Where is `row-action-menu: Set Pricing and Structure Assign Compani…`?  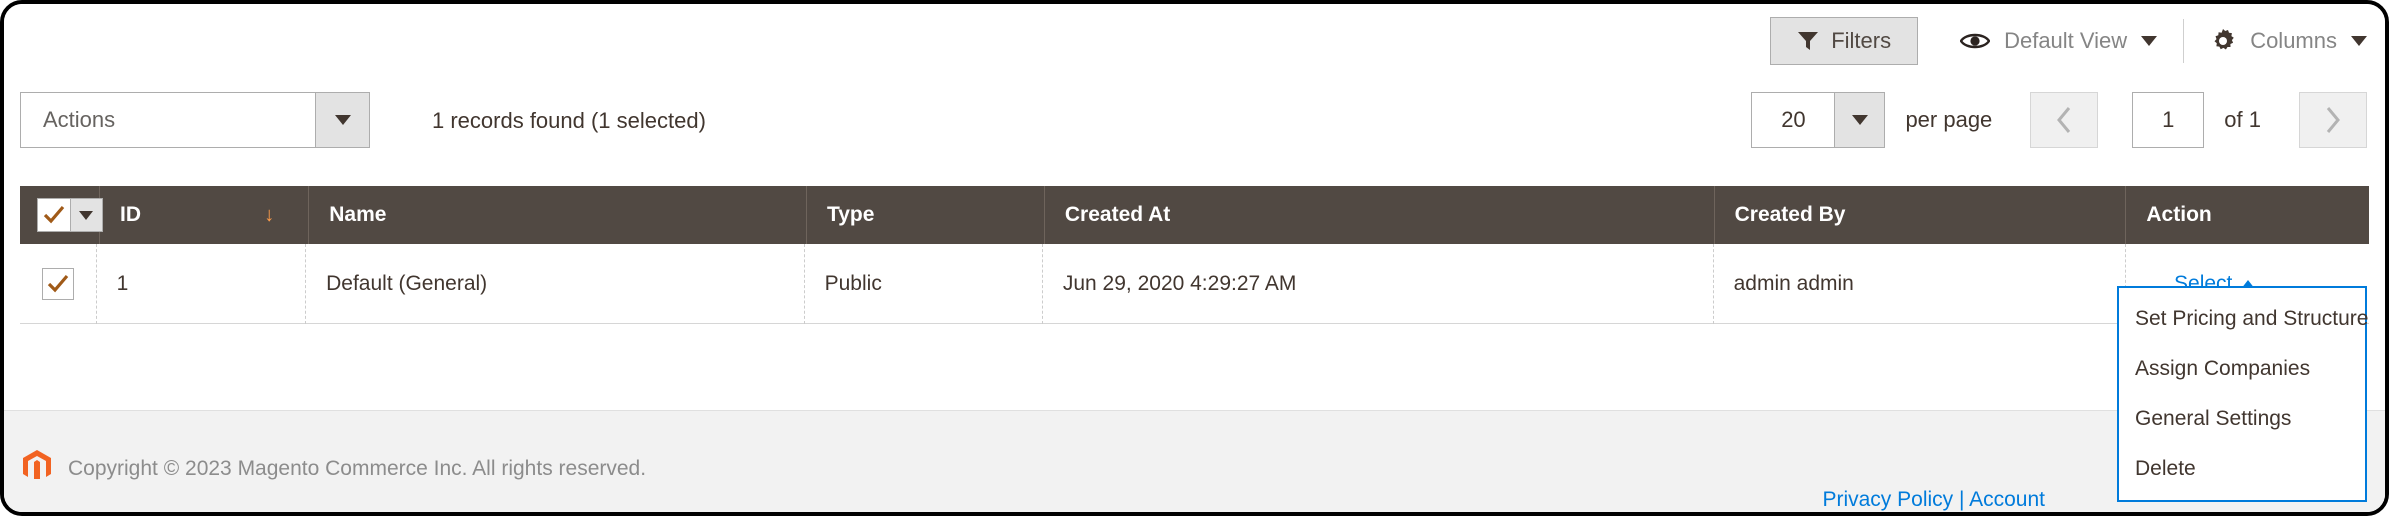
row-action-menu: Set Pricing and Structure Assign Compani… is located at coordinates (2242, 394).